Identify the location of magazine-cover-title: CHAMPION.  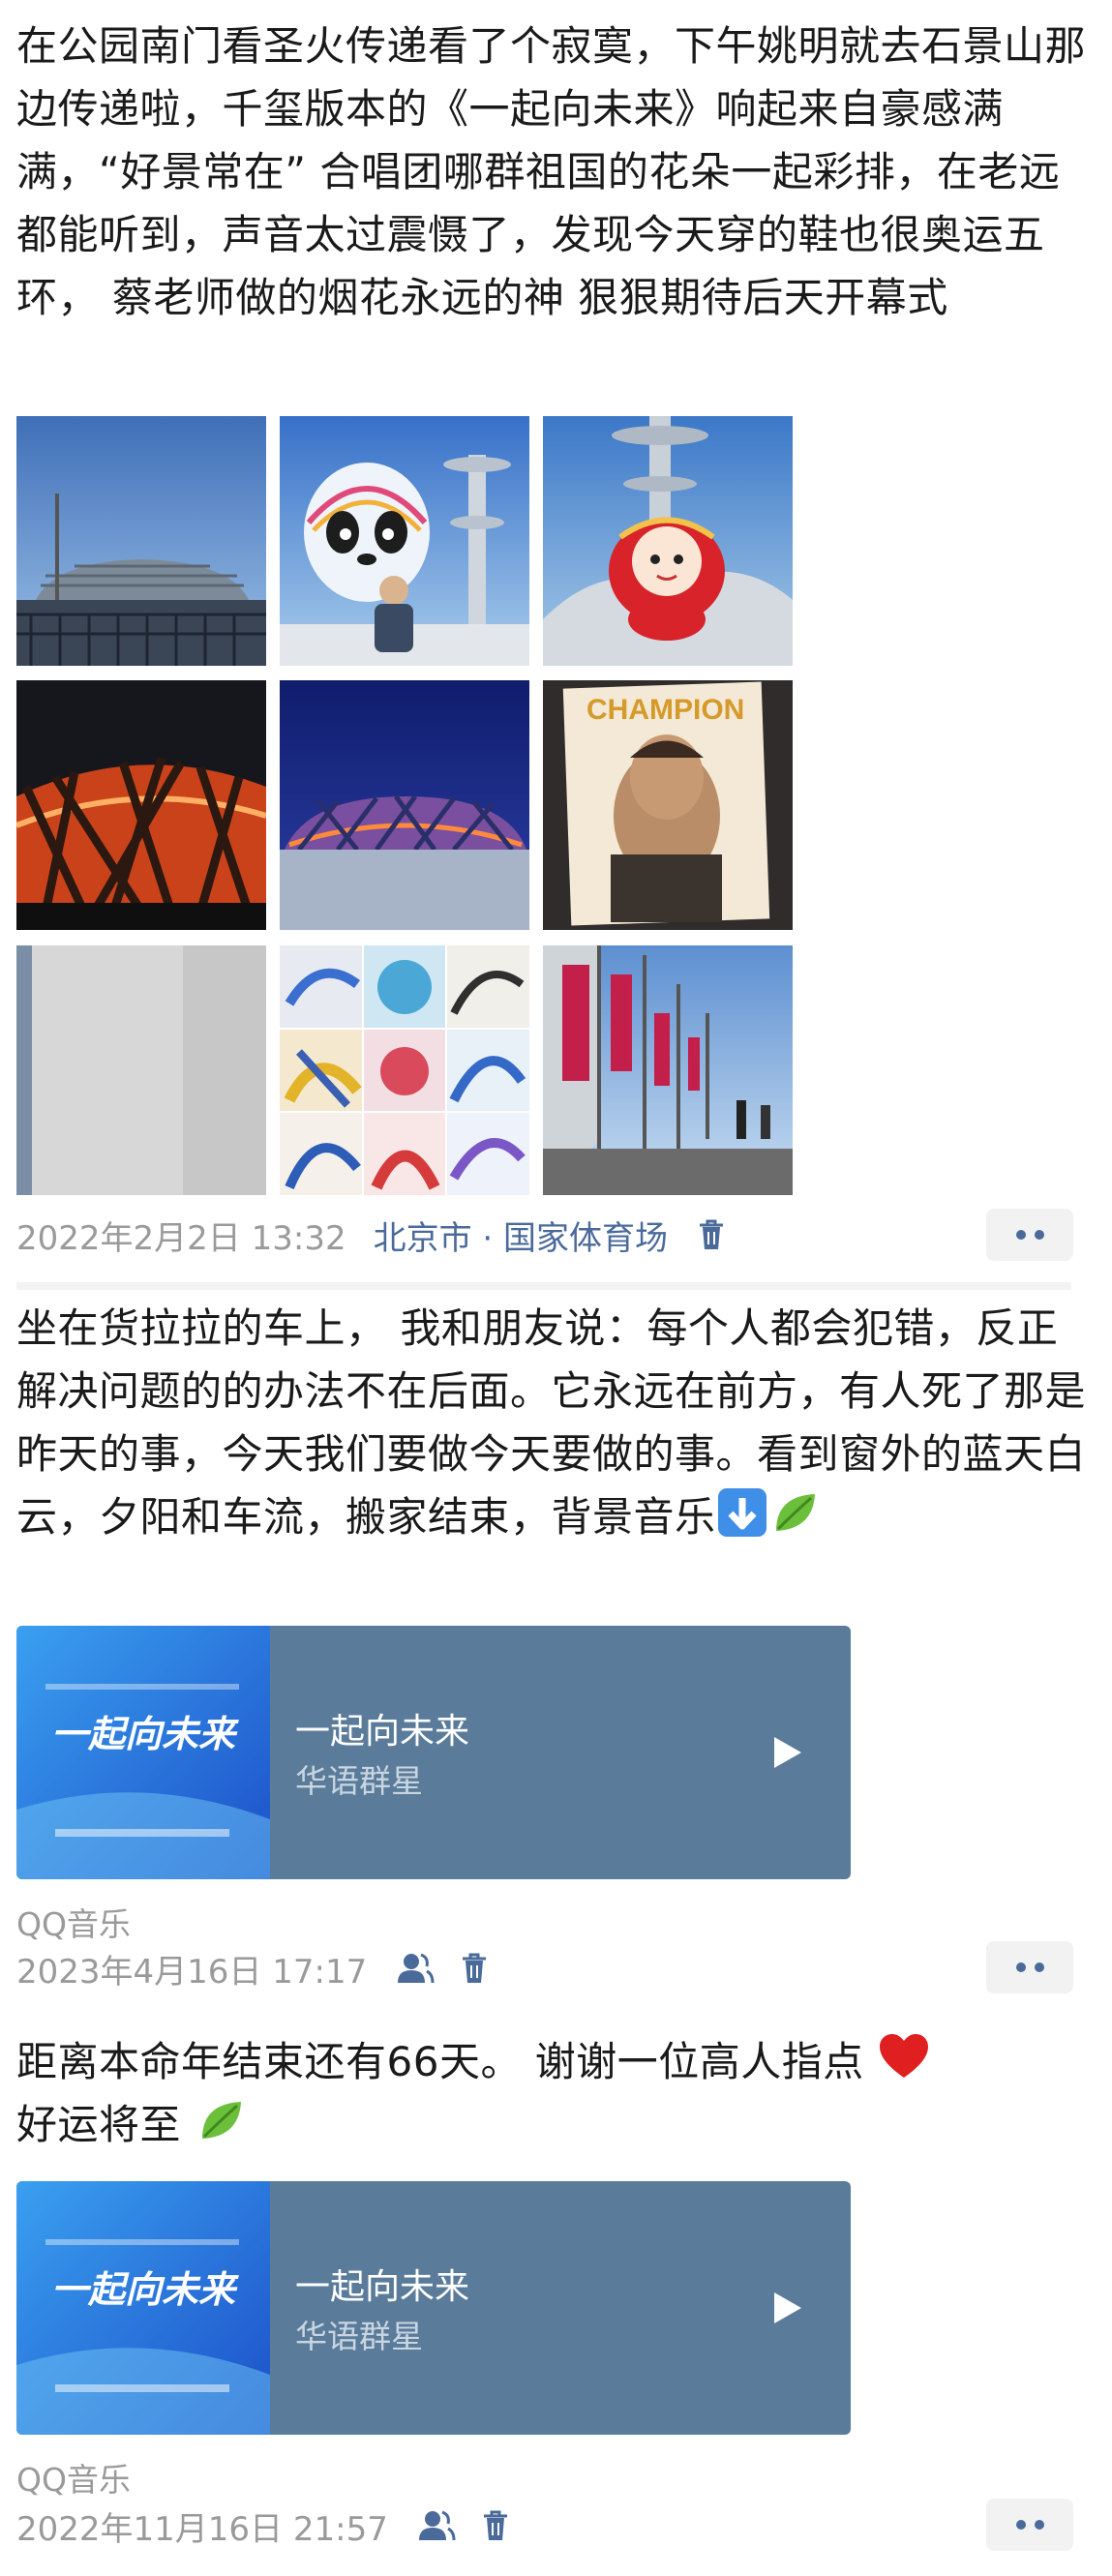
(665, 710).